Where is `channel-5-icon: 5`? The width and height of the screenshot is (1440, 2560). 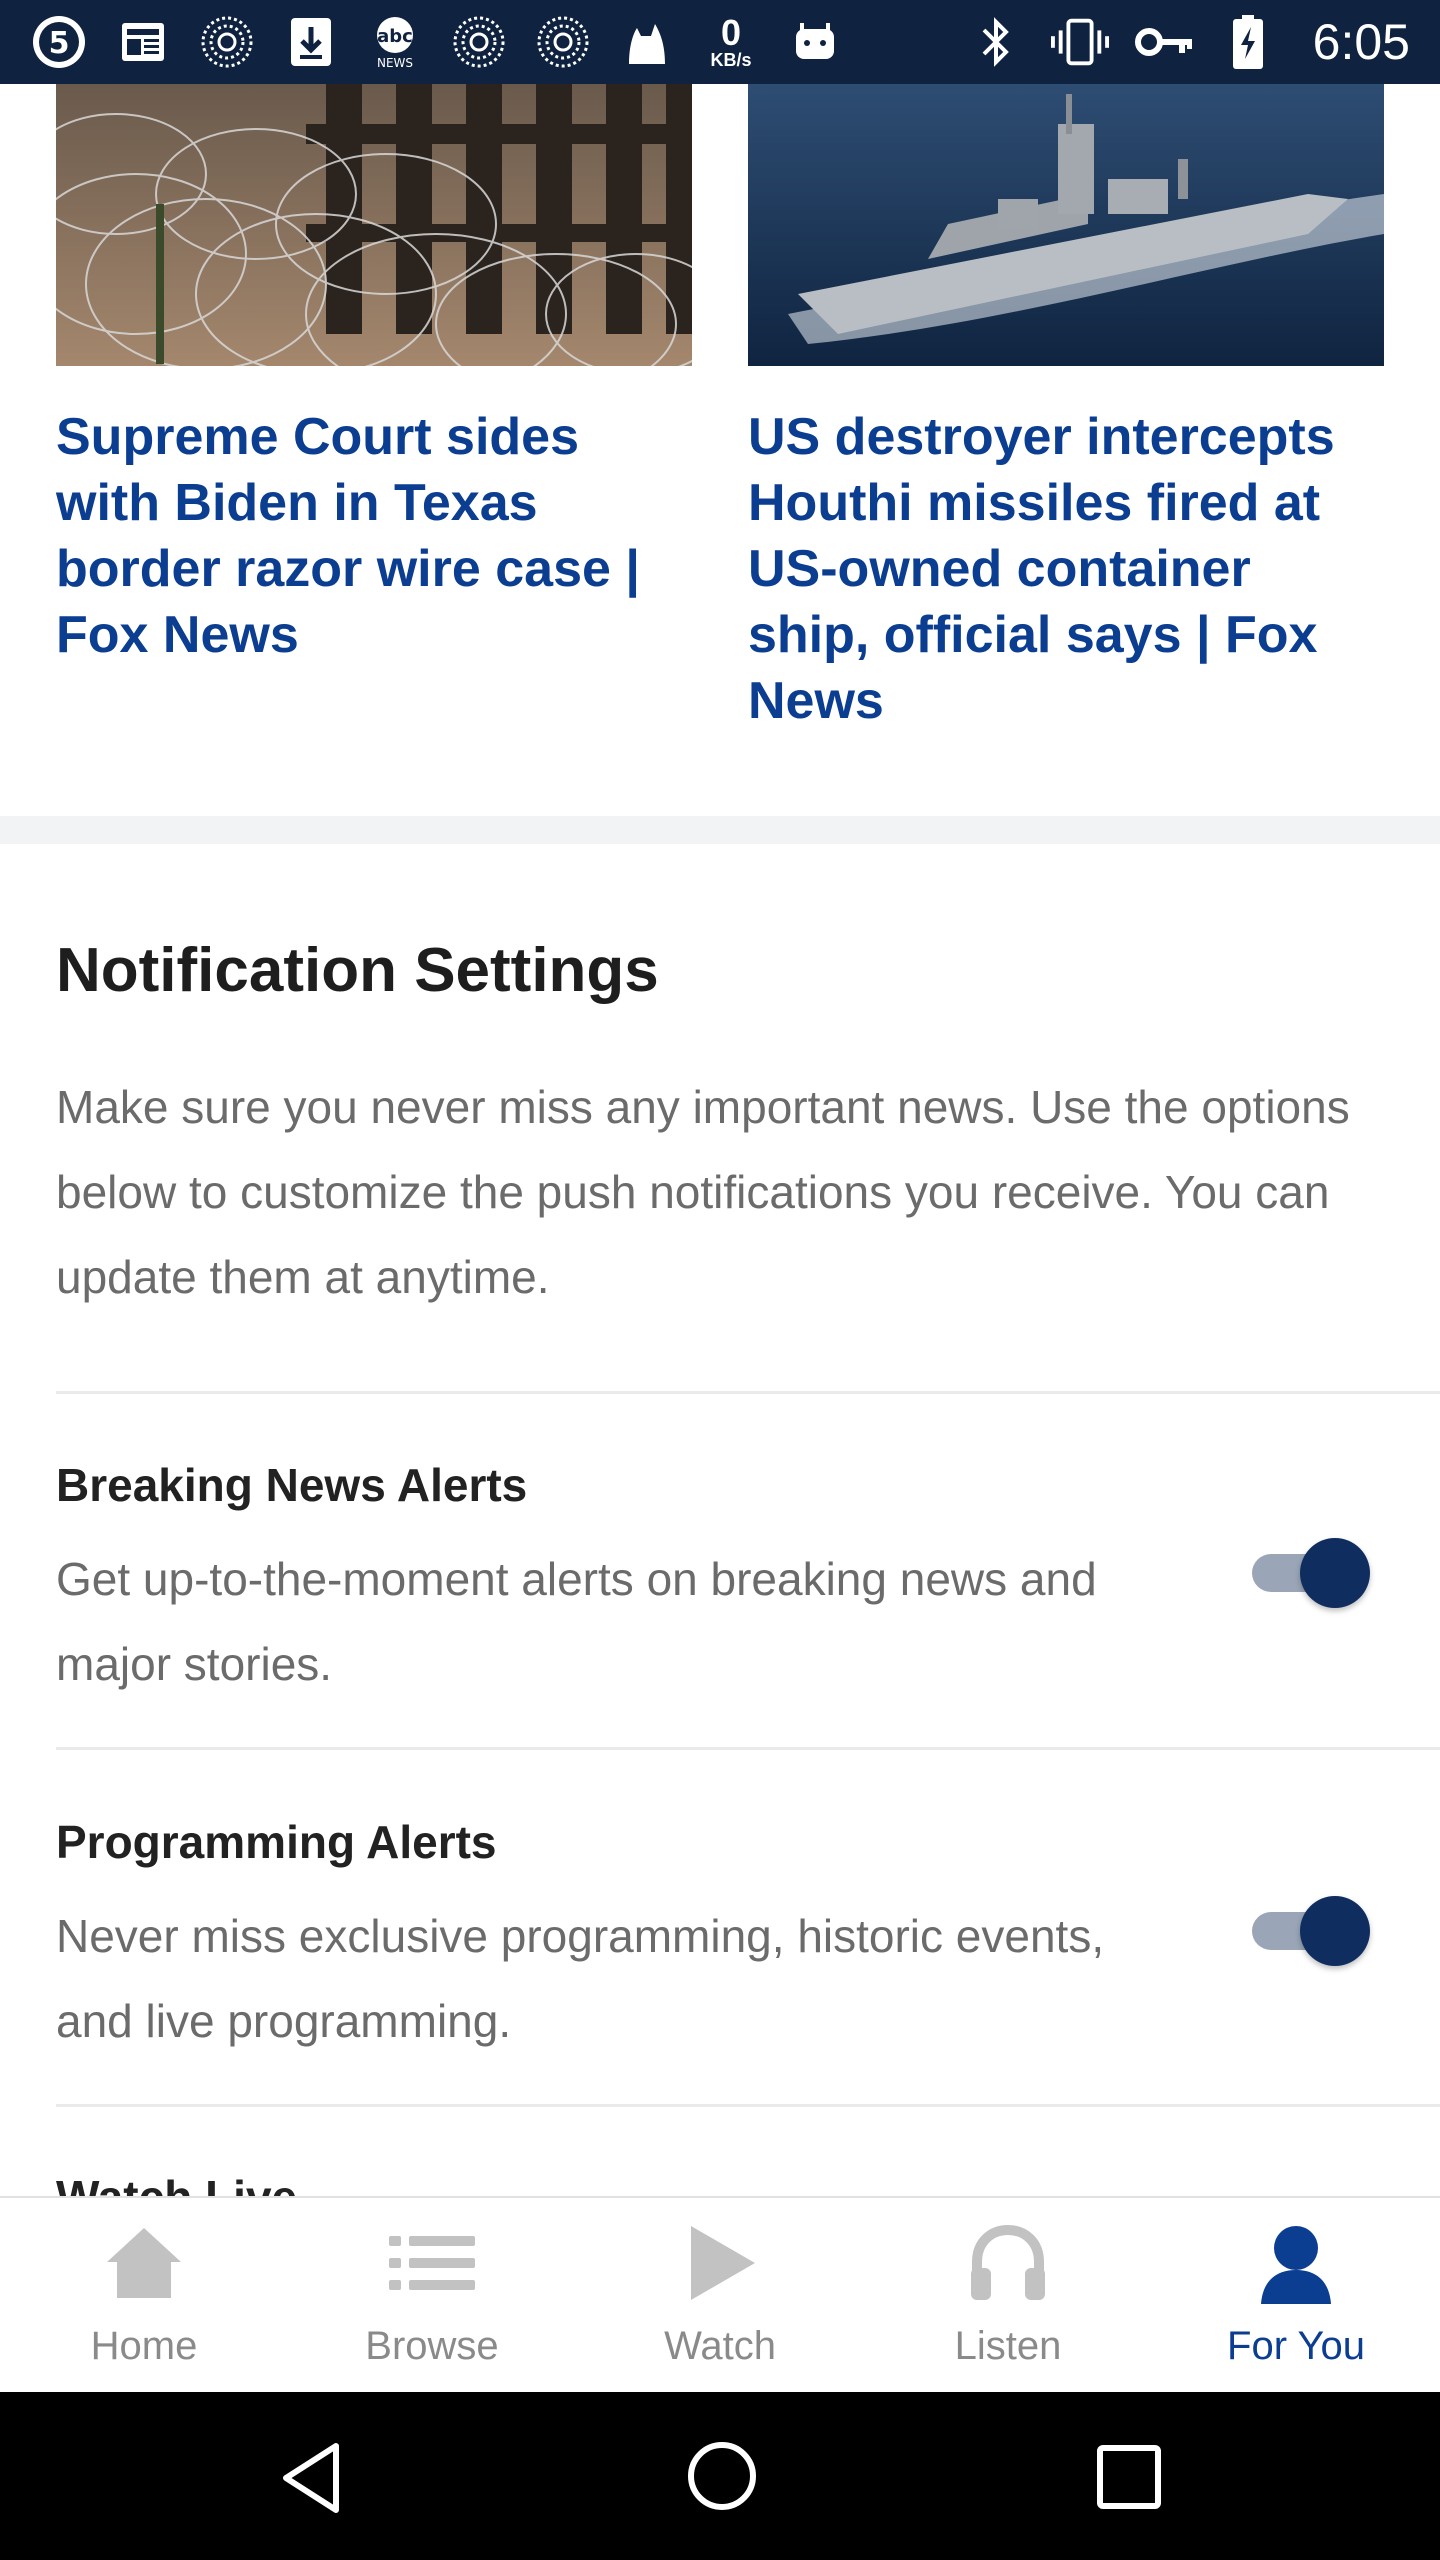 channel-5-icon: 5 is located at coordinates (59, 42).